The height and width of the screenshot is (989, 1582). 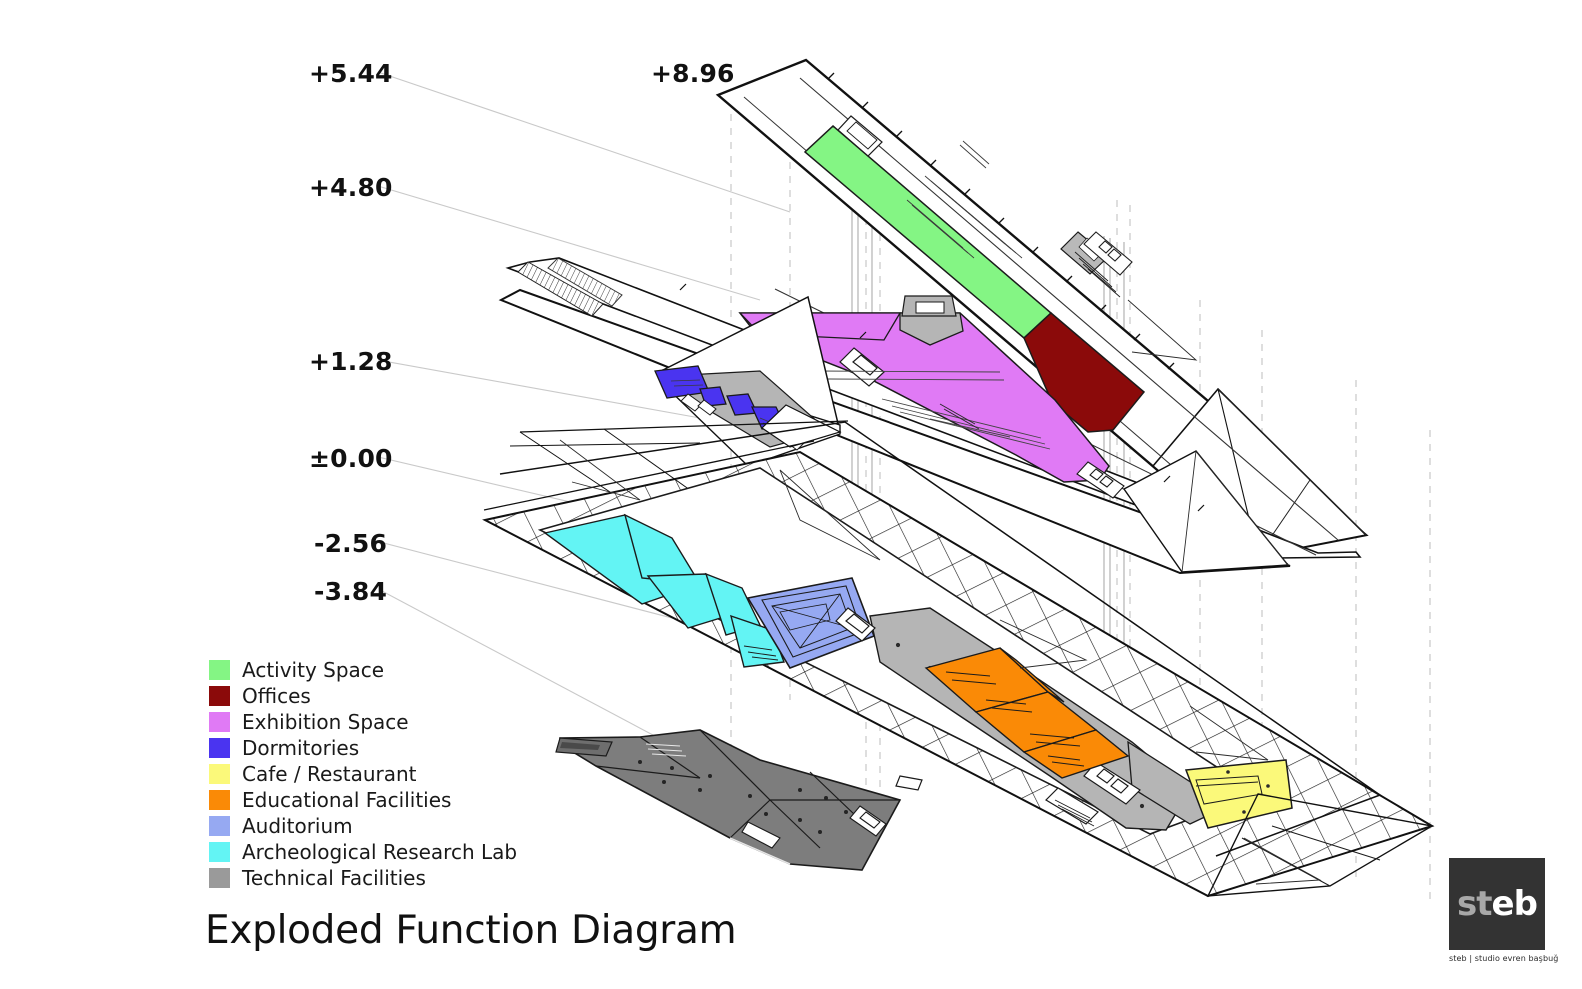 I want to click on logo-wordmark-prefix: st, so click(x=1474, y=904).